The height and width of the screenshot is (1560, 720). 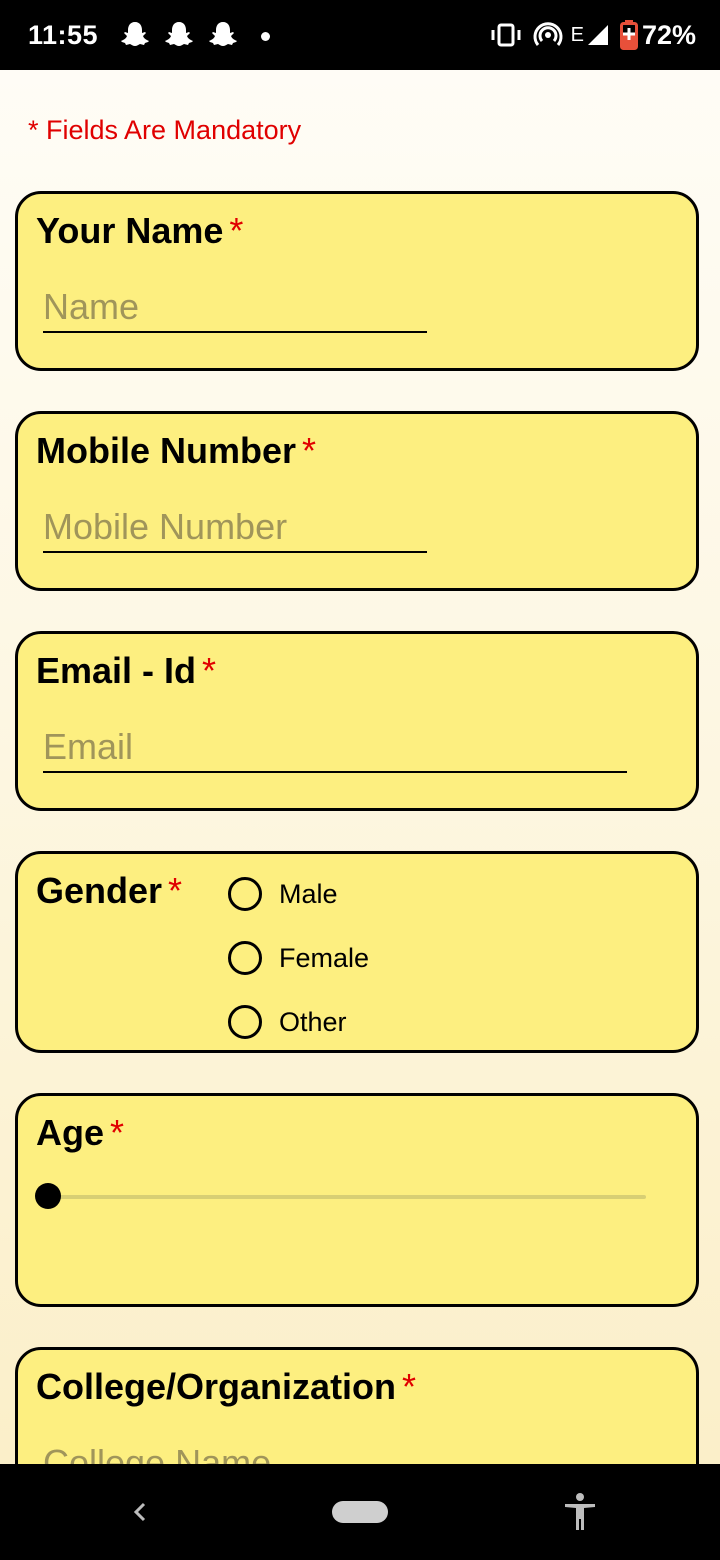 I want to click on college-label: College/Organization *, so click(x=226, y=1387).